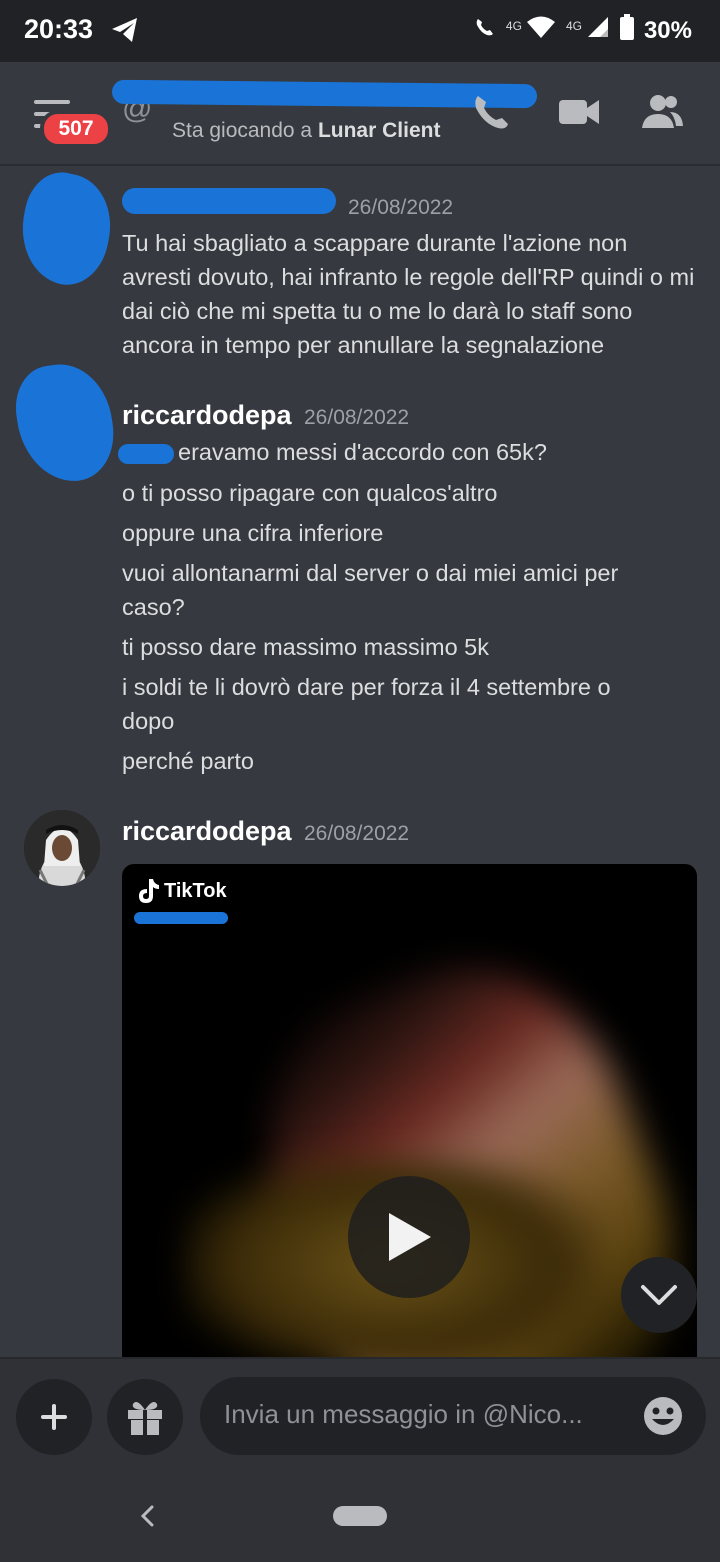 The image size is (720, 1562). I want to click on tiktok-logo: TikTok, so click(181, 891).